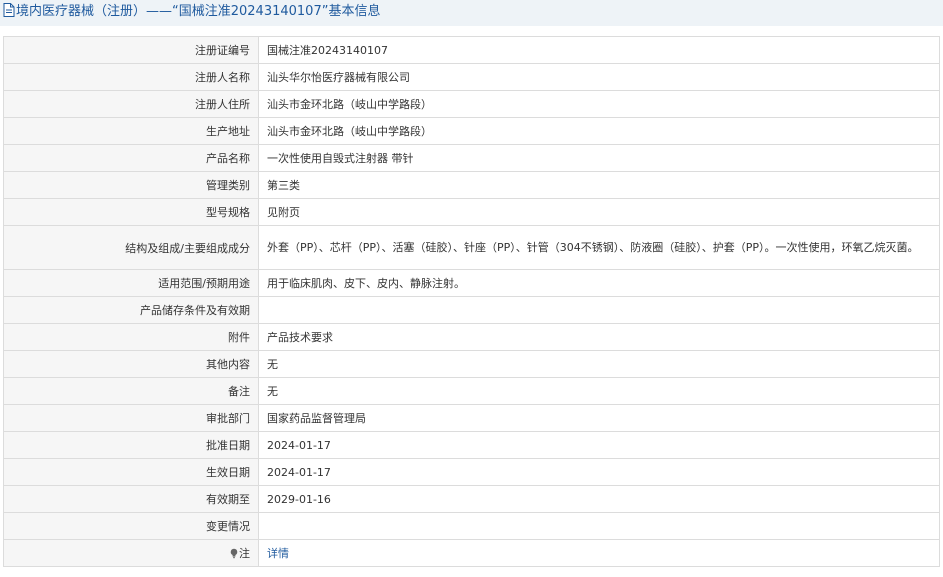 This screenshot has width=943, height=577. Describe the element at coordinates (599, 553) in the screenshot. I see `note-value-cell: 详情` at that location.